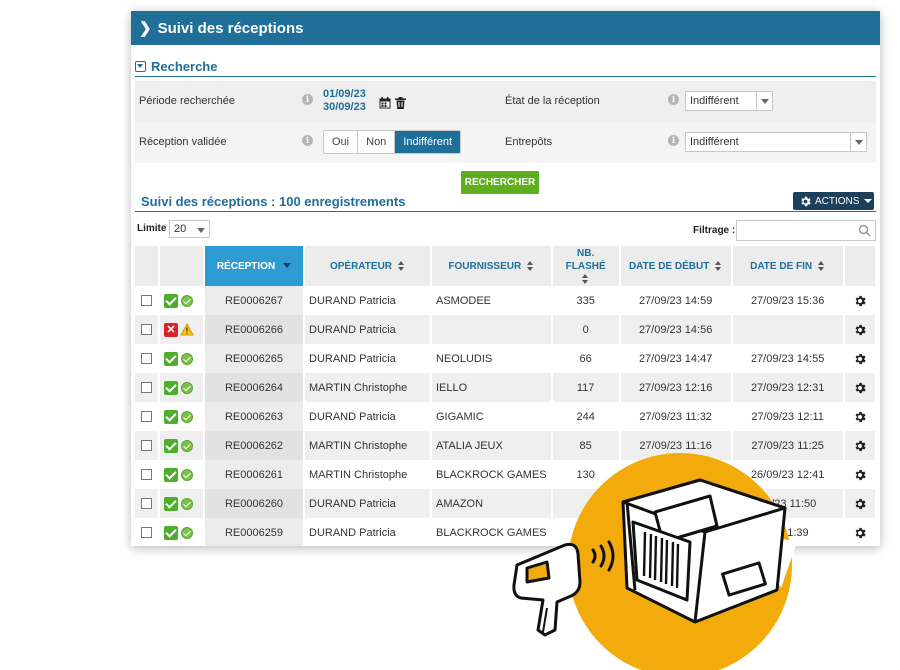 The image size is (900, 670). Describe the element at coordinates (788, 387) in the screenshot. I see `date-fin-cell: 27/09/23 12:31` at that location.